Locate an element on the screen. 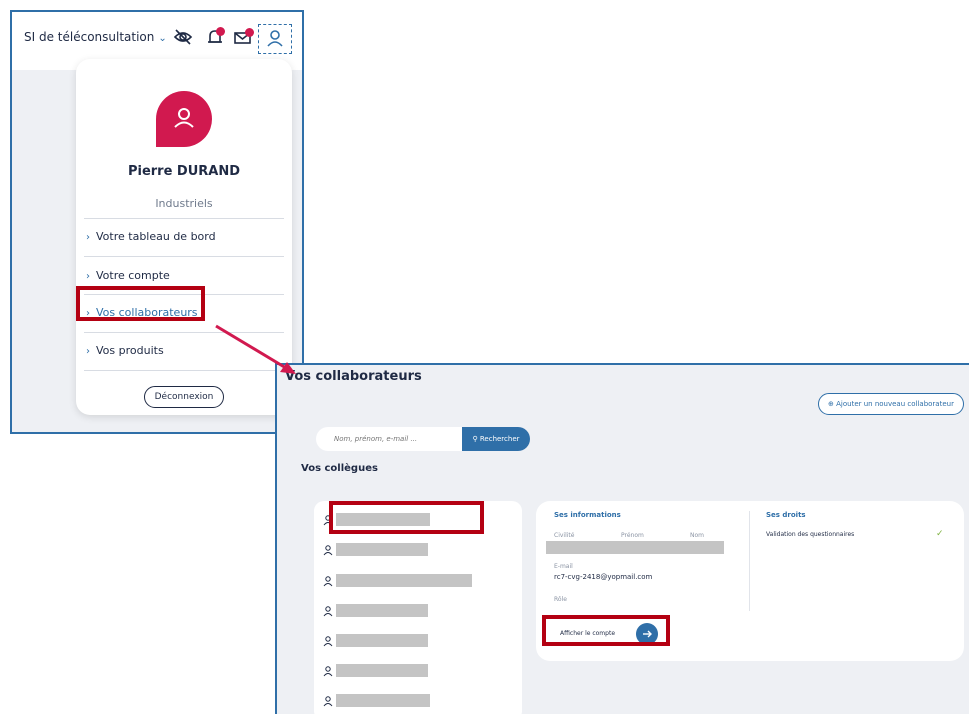  menu-item-label: Votre tableau de bord is located at coordinates (156, 236).